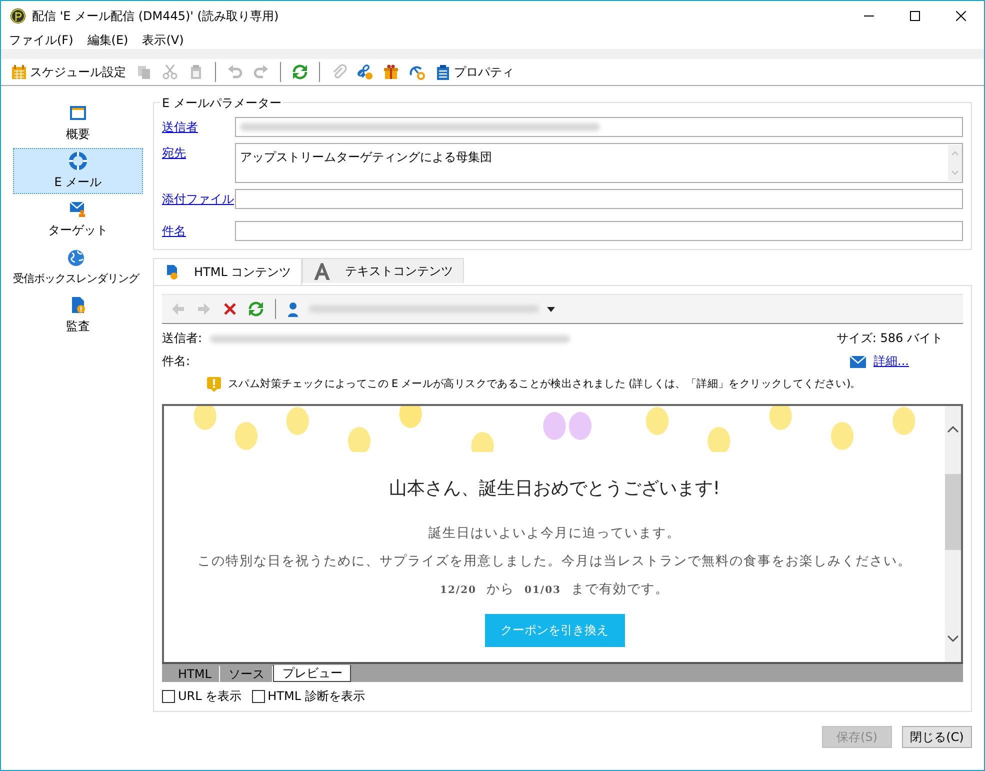 This screenshot has height=771, width=985. What do you see at coordinates (955, 163) in the screenshot?
I see `scrollbar-drawing` at bounding box center [955, 163].